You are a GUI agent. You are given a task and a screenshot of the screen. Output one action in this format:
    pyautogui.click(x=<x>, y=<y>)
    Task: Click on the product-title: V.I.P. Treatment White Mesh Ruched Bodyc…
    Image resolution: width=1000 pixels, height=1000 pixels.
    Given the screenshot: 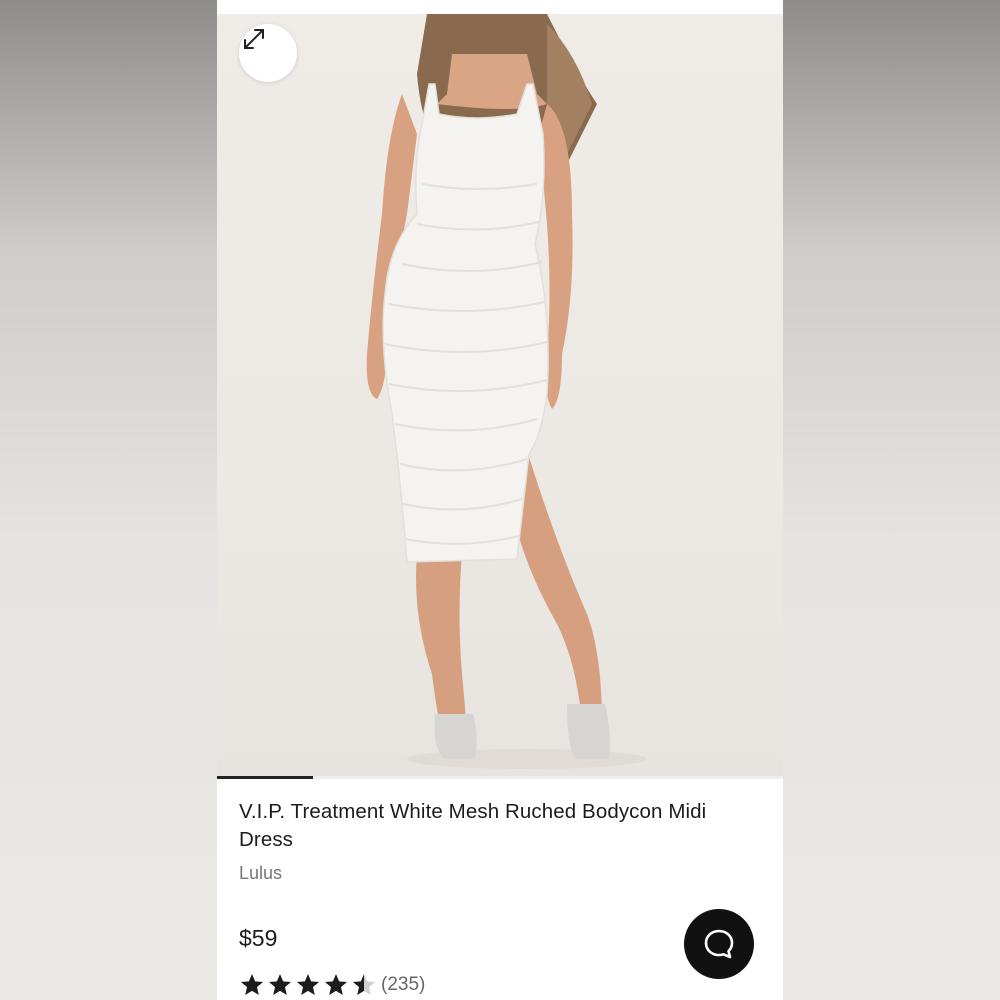 What is the action you would take?
    pyautogui.click(x=473, y=825)
    